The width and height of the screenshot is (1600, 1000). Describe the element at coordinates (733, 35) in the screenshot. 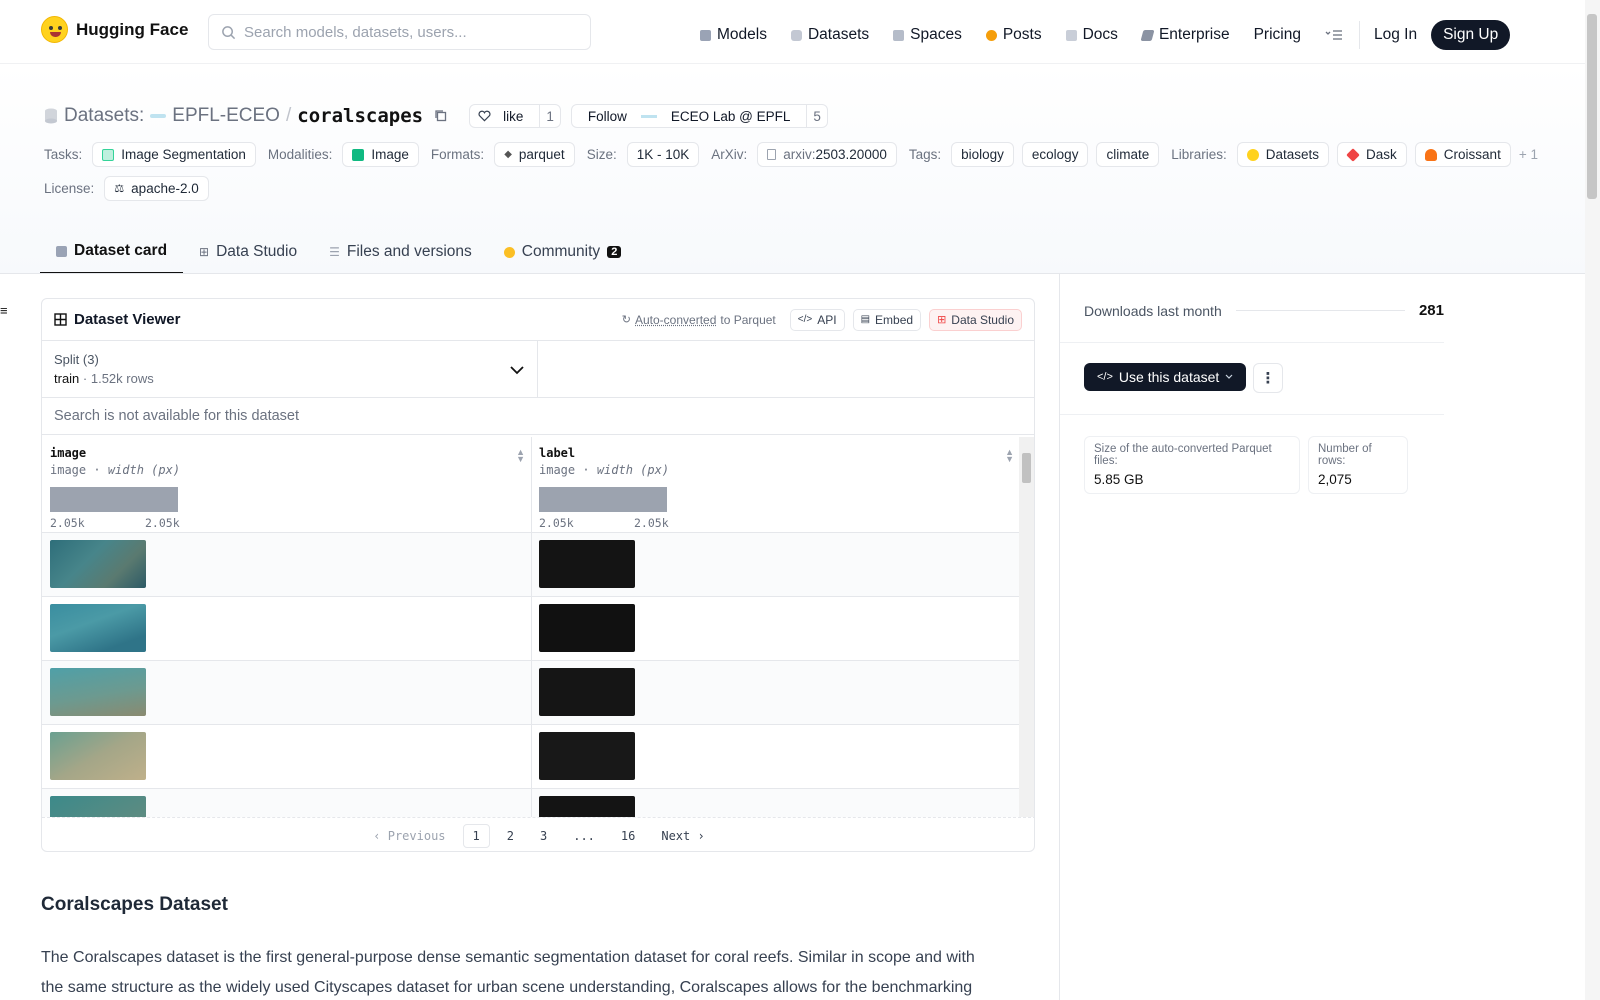

I see `nav-models: Models` at that location.